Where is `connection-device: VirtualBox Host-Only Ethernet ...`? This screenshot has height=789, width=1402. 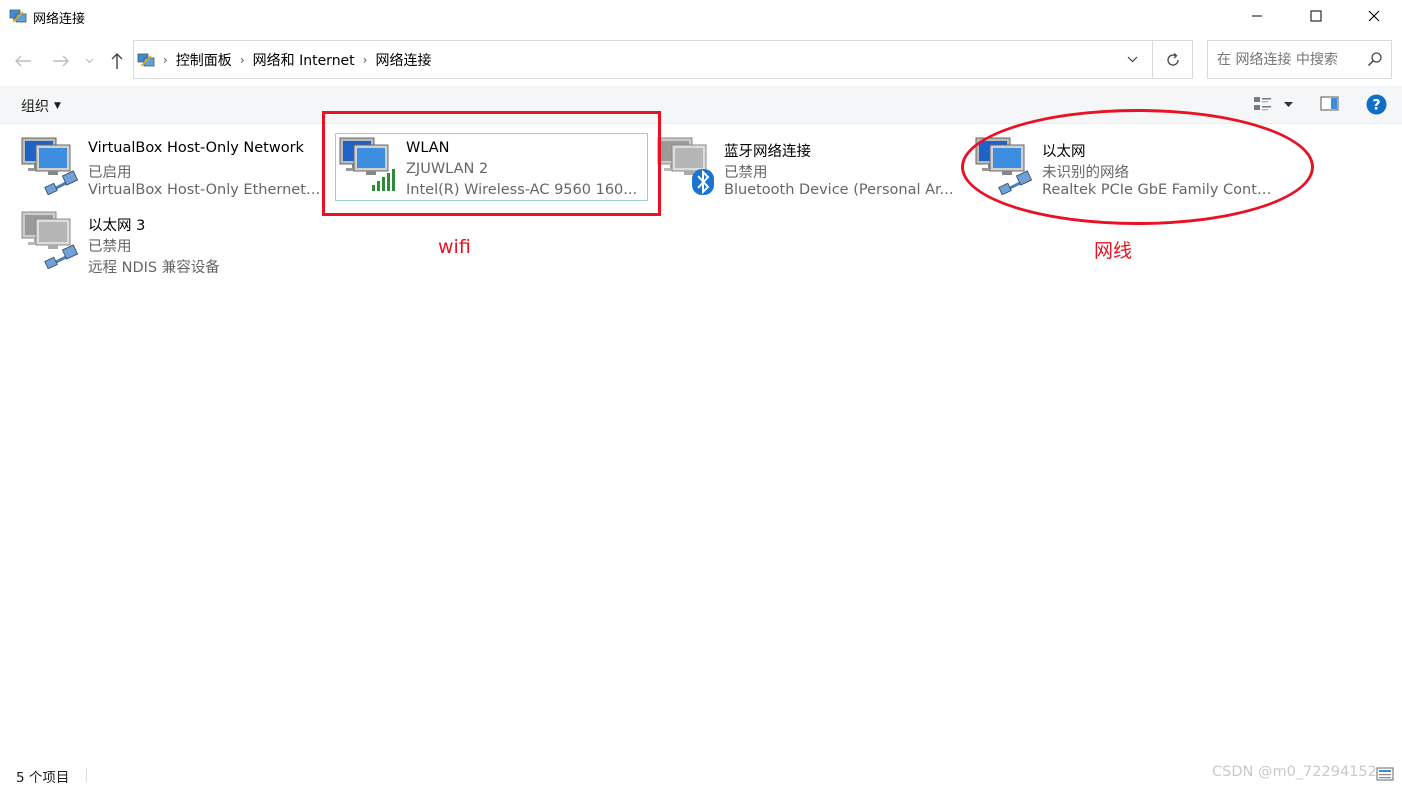
connection-device: VirtualBox Host-Only Ethernet ... is located at coordinates (205, 190).